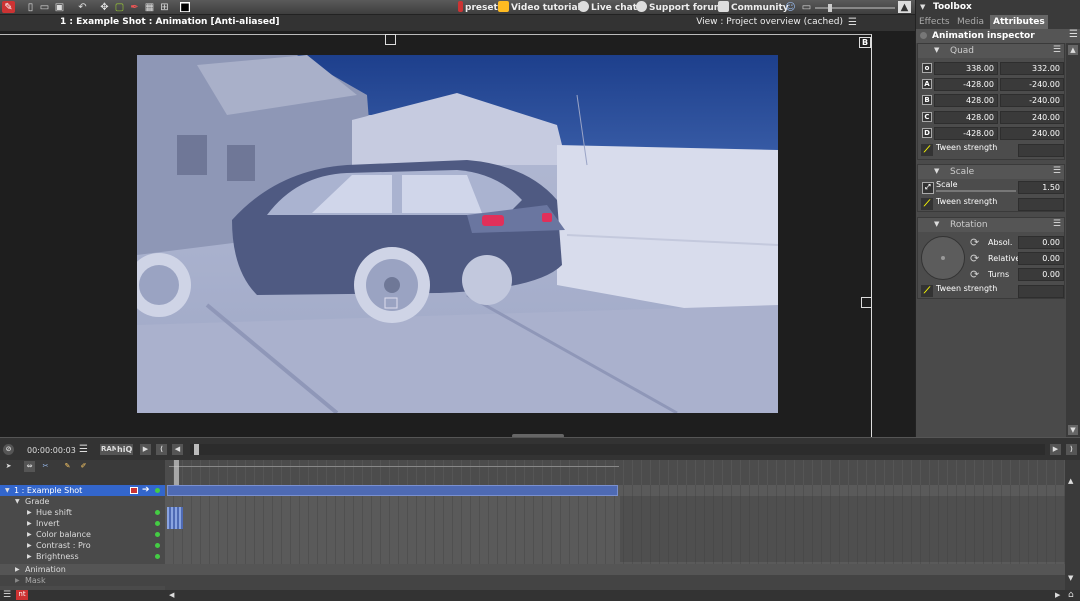 Image resolution: width=1080 pixels, height=601 pixels. Describe the element at coordinates (1073, 36) in the screenshot. I see `inspector-menu-icon: ☰` at that location.